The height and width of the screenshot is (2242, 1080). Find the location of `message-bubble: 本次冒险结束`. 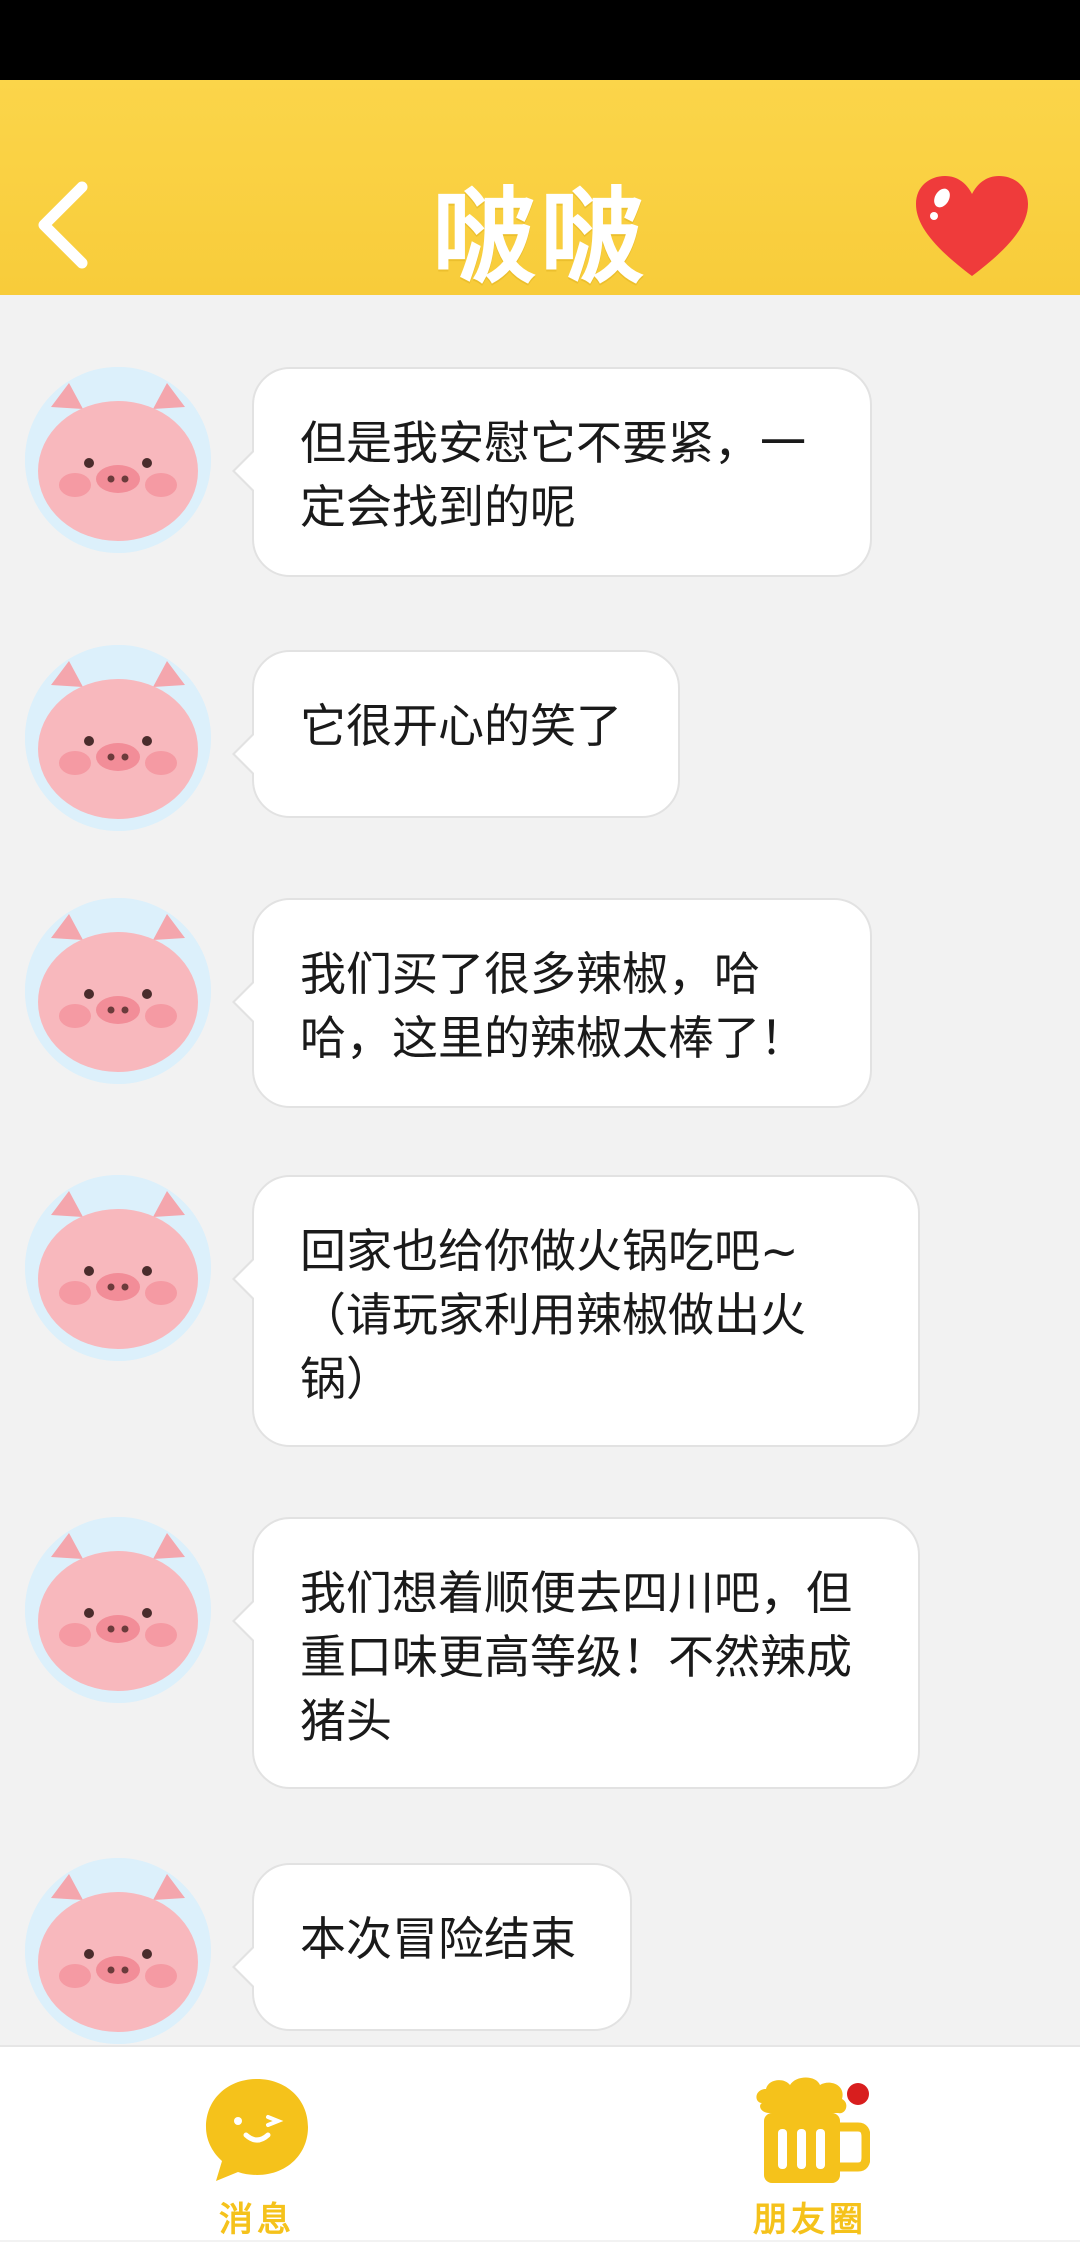

message-bubble: 本次冒险结束 is located at coordinates (432, 1947).